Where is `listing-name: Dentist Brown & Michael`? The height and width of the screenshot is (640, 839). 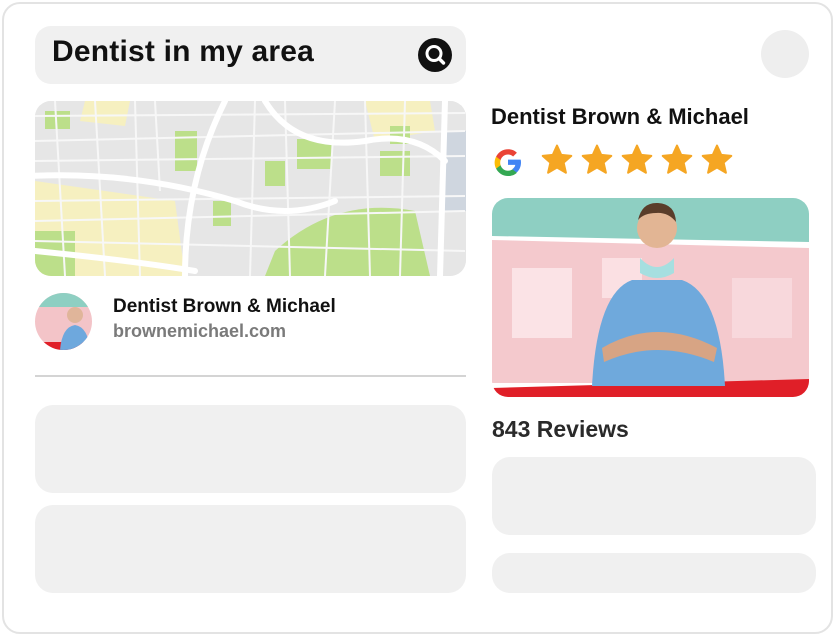 listing-name: Dentist Brown & Michael is located at coordinates (224, 307).